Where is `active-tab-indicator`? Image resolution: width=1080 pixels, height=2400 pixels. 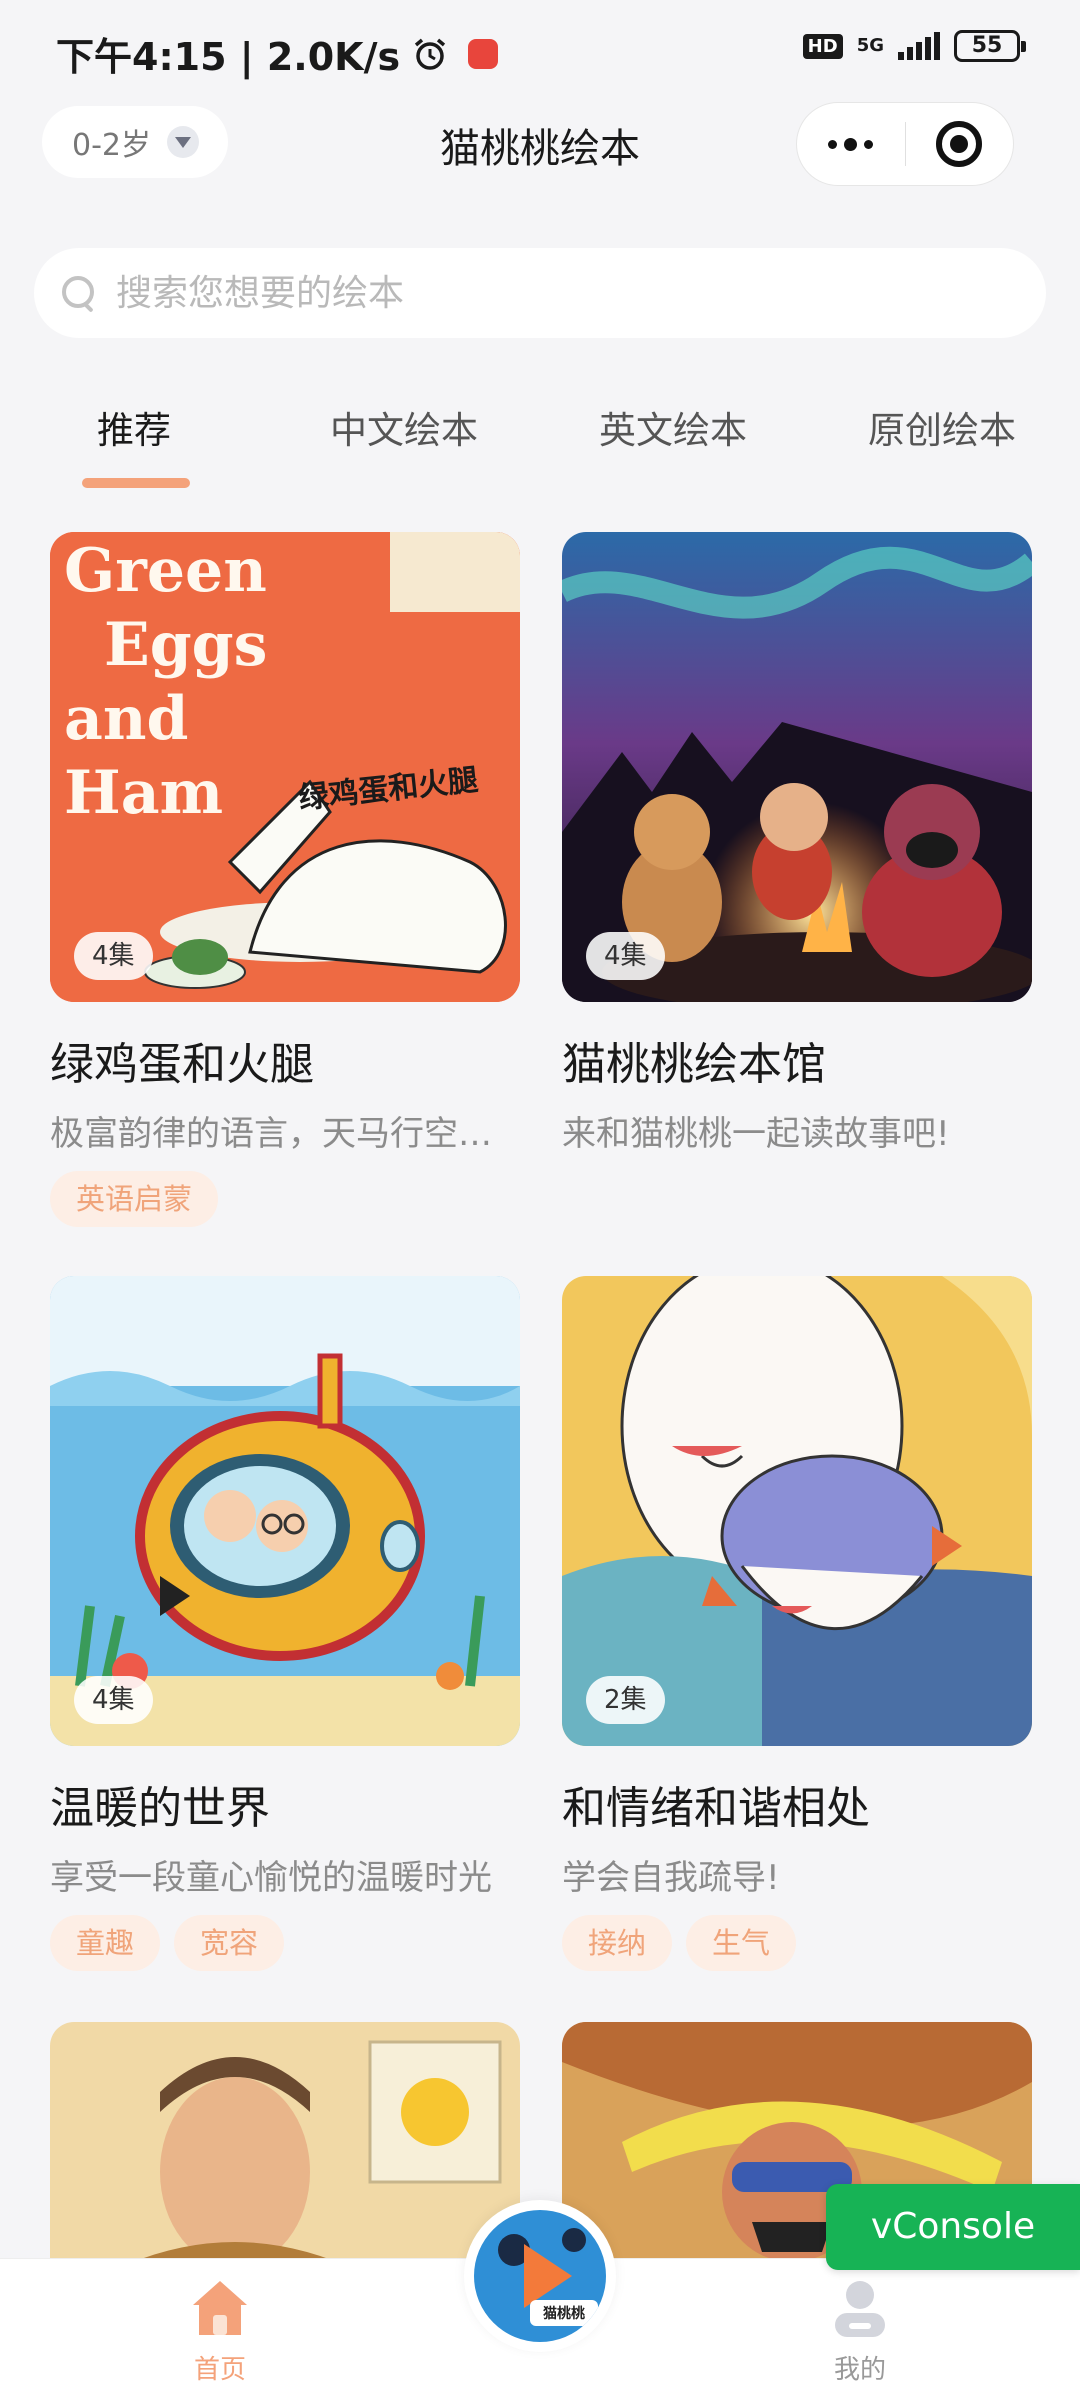
active-tab-indicator is located at coordinates (136, 483).